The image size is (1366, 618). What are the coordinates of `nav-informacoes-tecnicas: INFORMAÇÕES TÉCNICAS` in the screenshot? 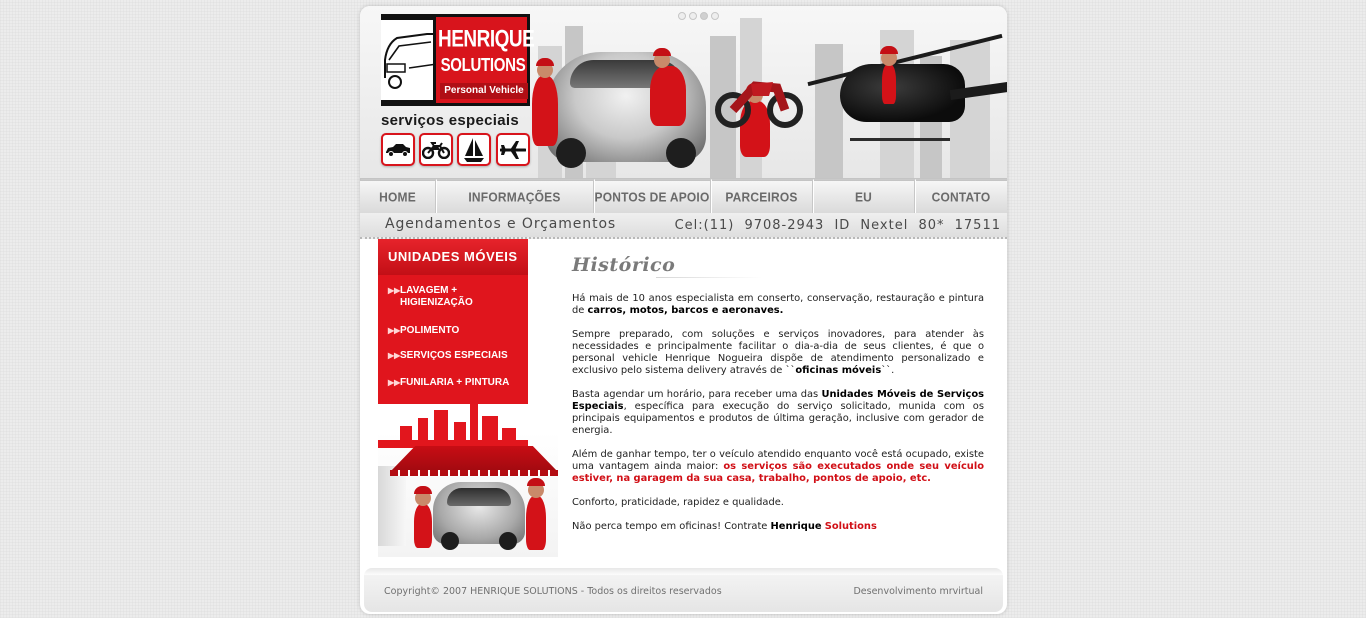 It's located at (515, 209).